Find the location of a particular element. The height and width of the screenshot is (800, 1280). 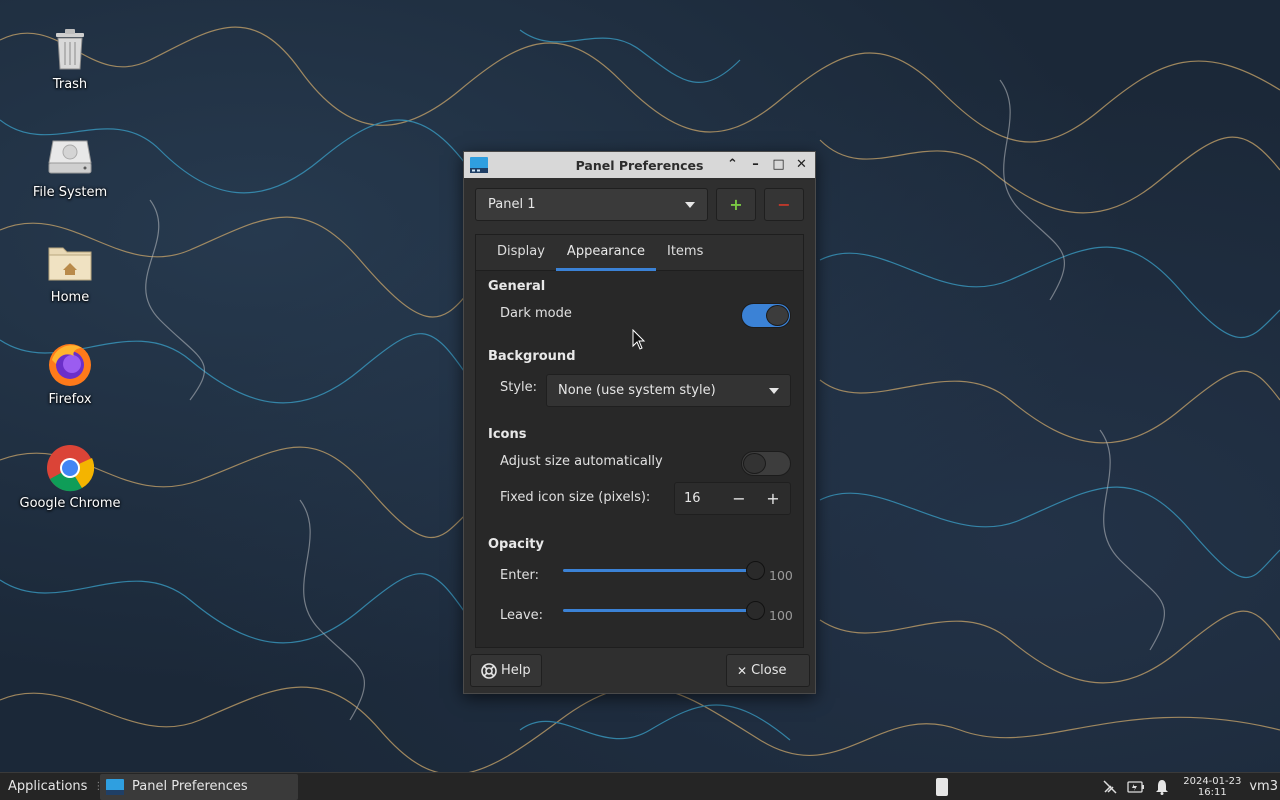

enter-opacity-slider is located at coordinates (664, 570).